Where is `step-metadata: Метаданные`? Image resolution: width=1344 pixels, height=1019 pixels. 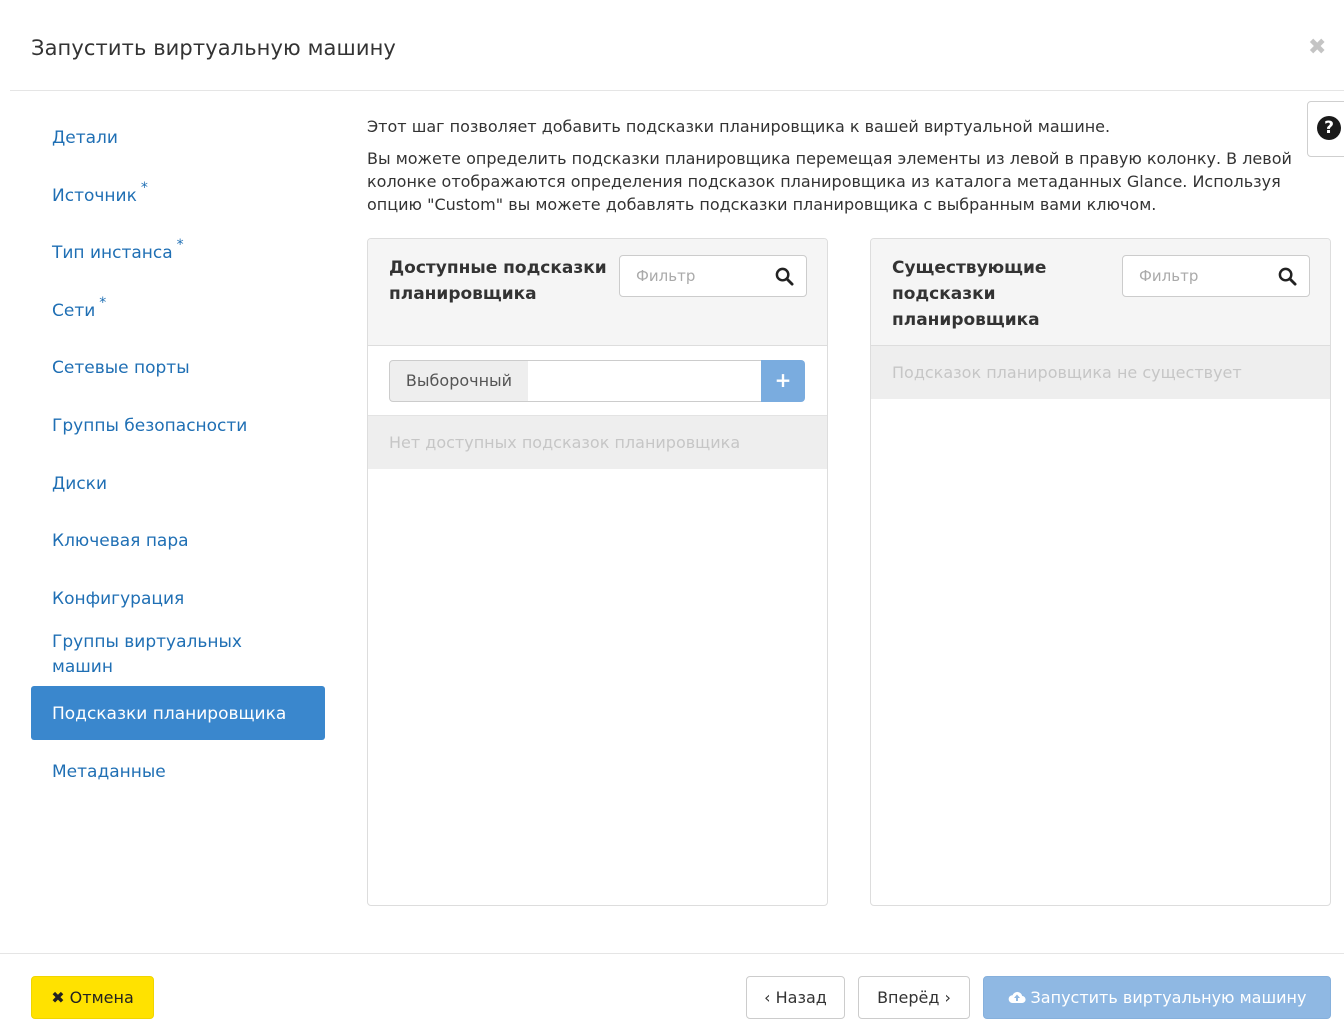
step-metadata: Метаданные is located at coordinates (178, 771).